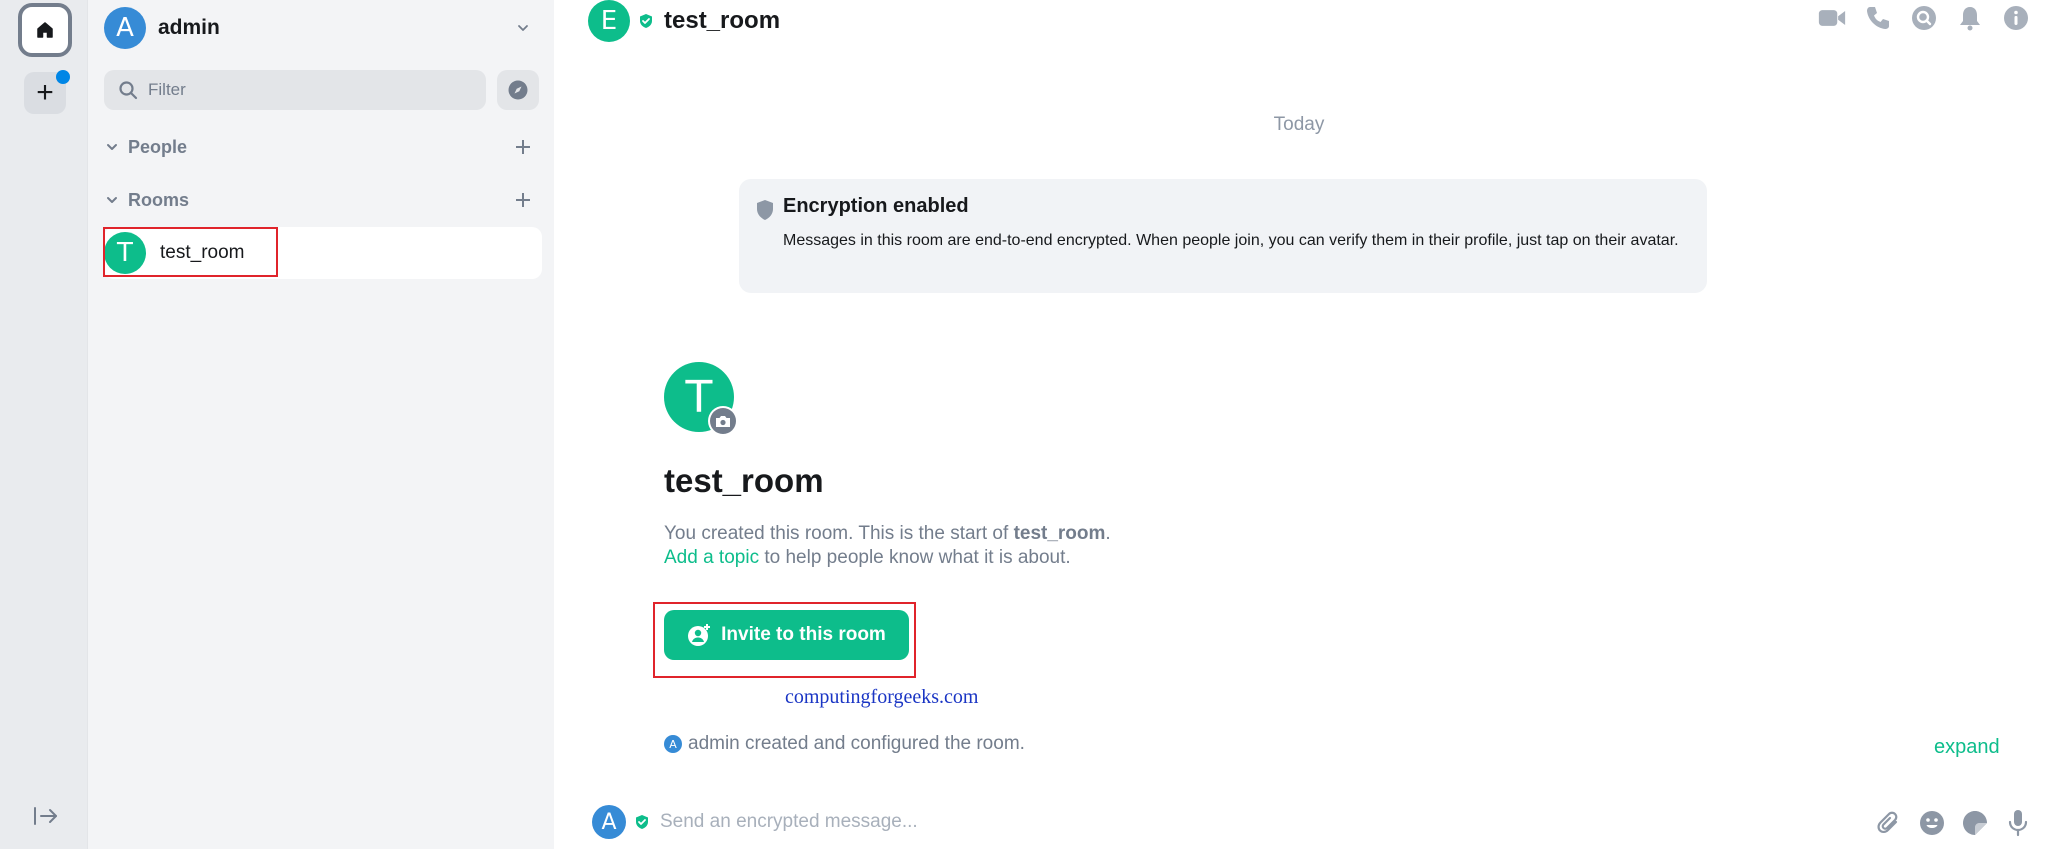  Describe the element at coordinates (1970, 18) in the screenshot. I see `notifications-icon` at that location.